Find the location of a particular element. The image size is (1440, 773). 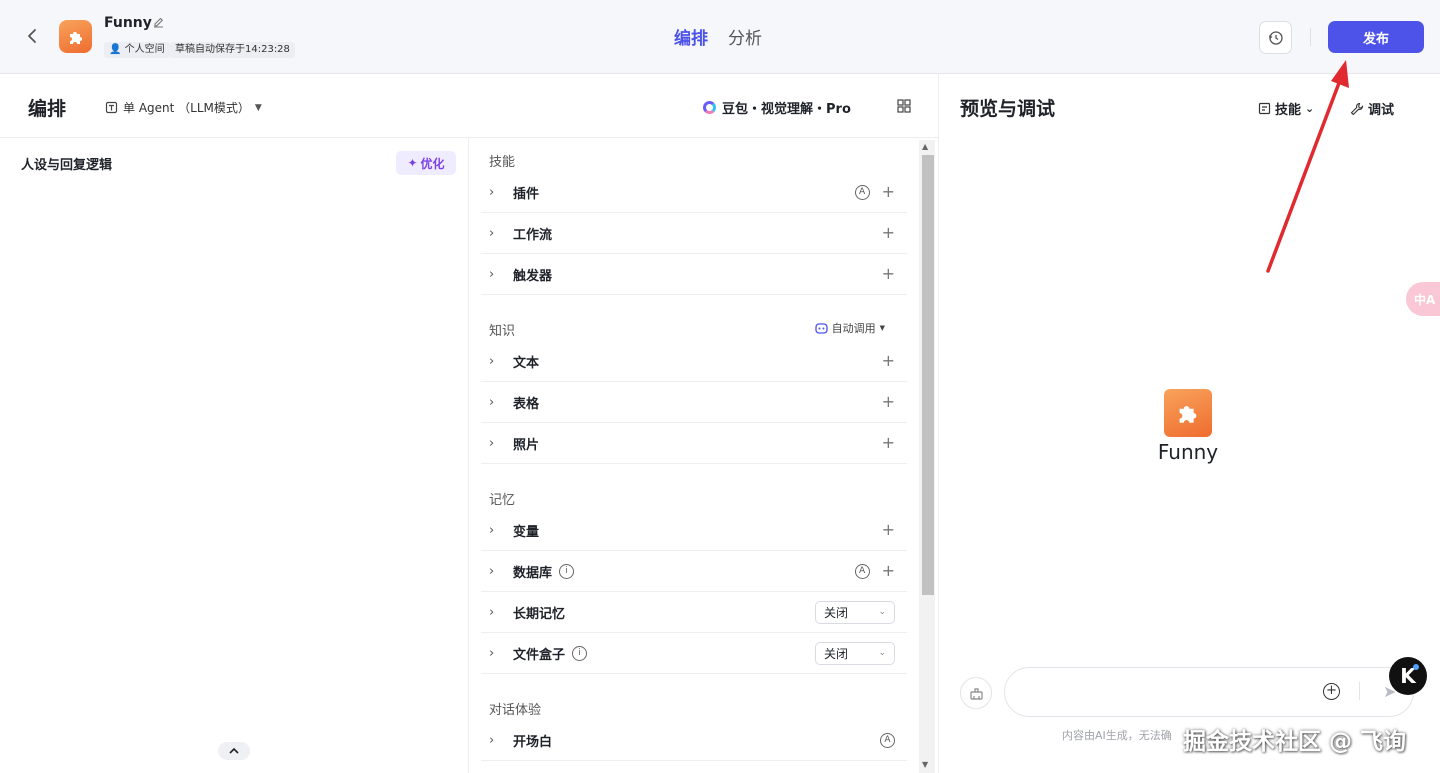

edit-icon is located at coordinates (158, 24).